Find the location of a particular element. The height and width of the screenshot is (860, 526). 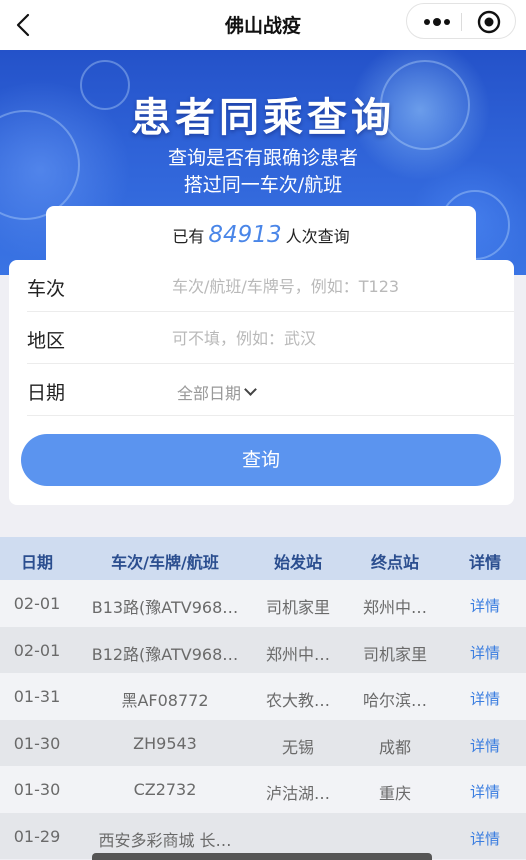

query-count-card: 已有 84913 人次查询 is located at coordinates (261, 237).